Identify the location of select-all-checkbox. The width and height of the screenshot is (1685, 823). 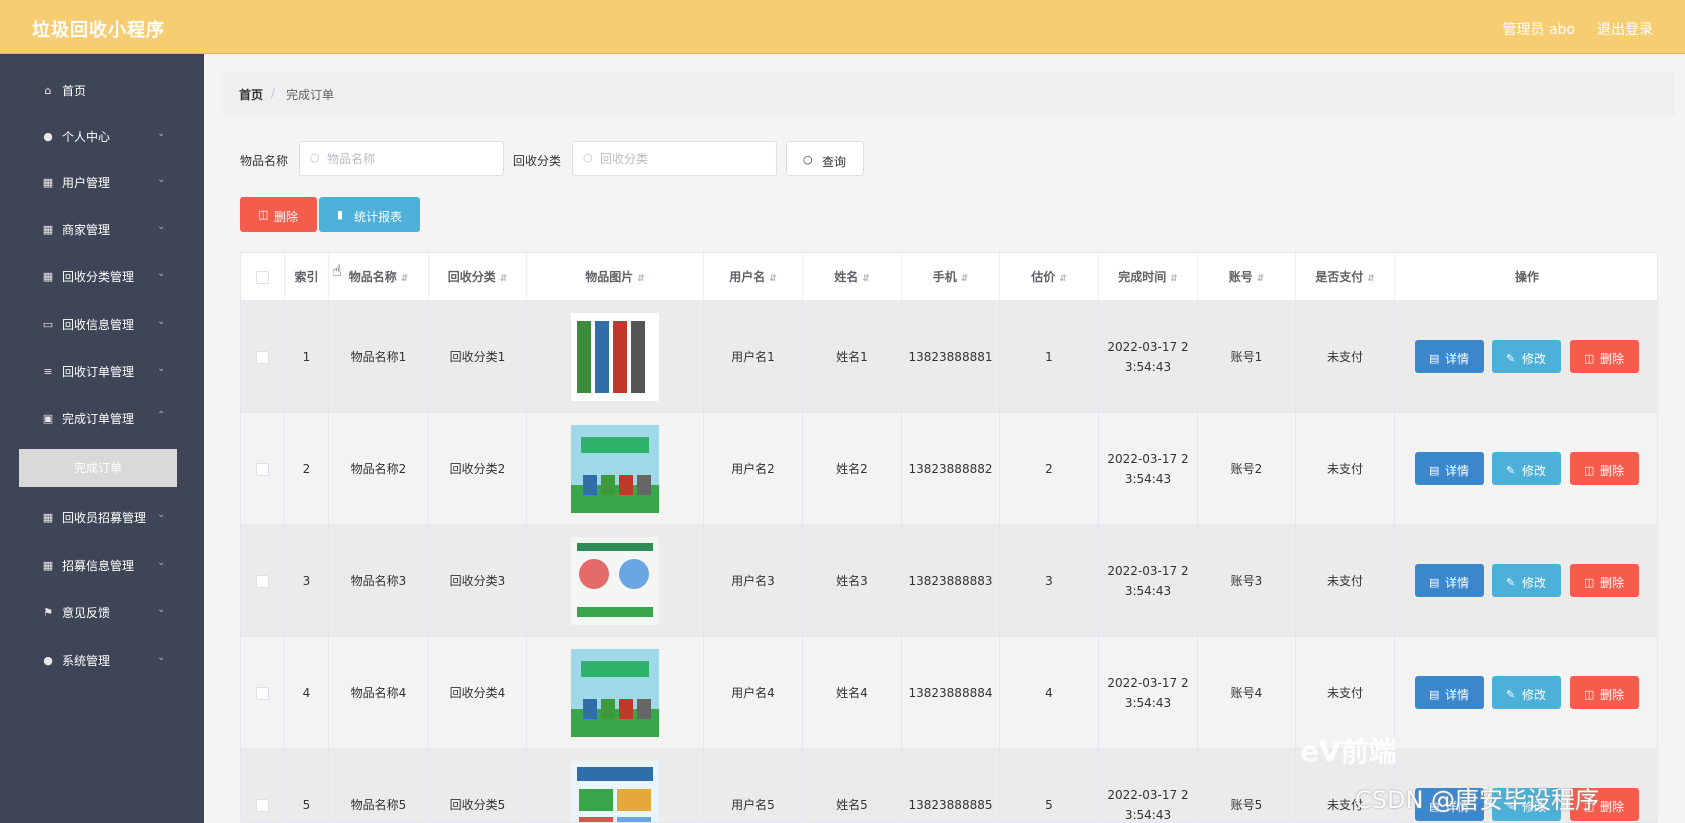
(262, 277).